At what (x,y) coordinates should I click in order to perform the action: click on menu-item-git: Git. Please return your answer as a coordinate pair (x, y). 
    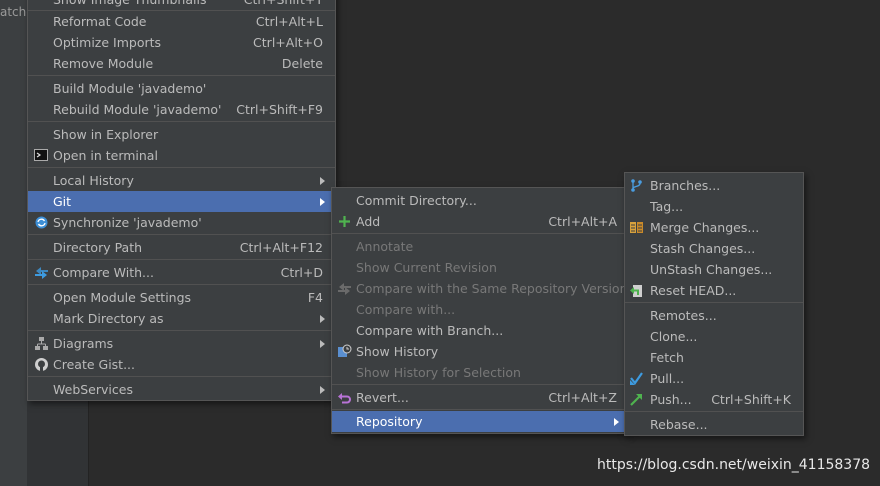
    Looking at the image, I should click on (181, 201).